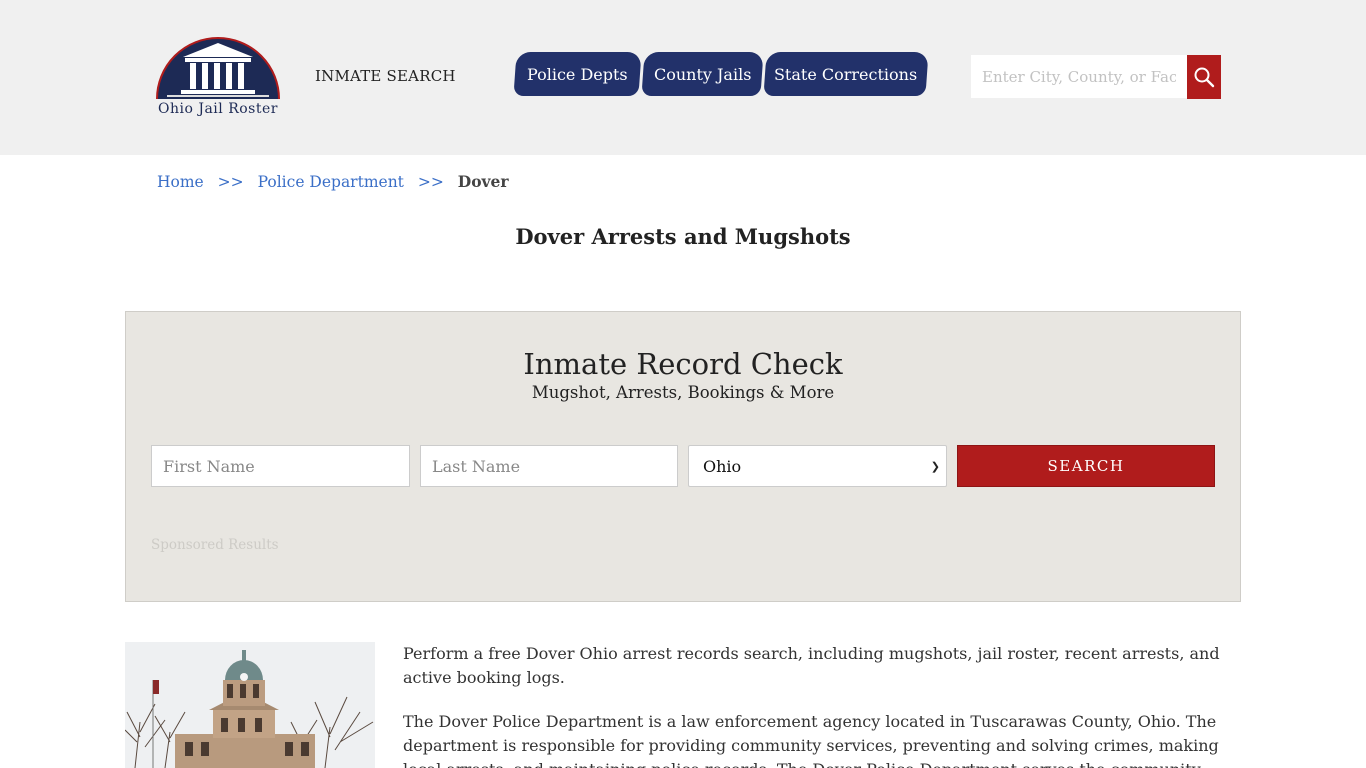 This screenshot has width=1366, height=768. I want to click on state-select: Ohio ❯, so click(817, 466).